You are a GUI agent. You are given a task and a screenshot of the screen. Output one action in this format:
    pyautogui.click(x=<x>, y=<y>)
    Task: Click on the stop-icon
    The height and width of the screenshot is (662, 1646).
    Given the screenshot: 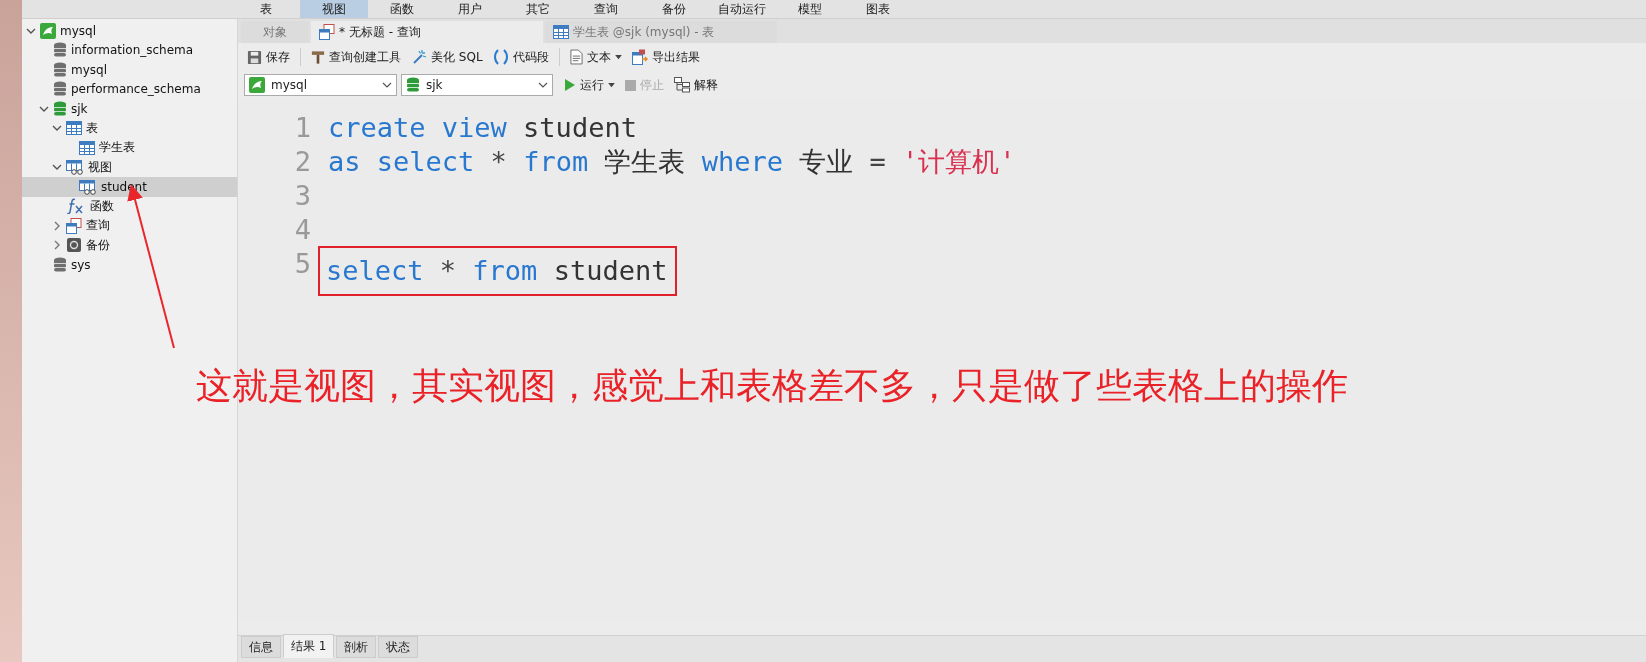 What is the action you would take?
    pyautogui.click(x=630, y=85)
    